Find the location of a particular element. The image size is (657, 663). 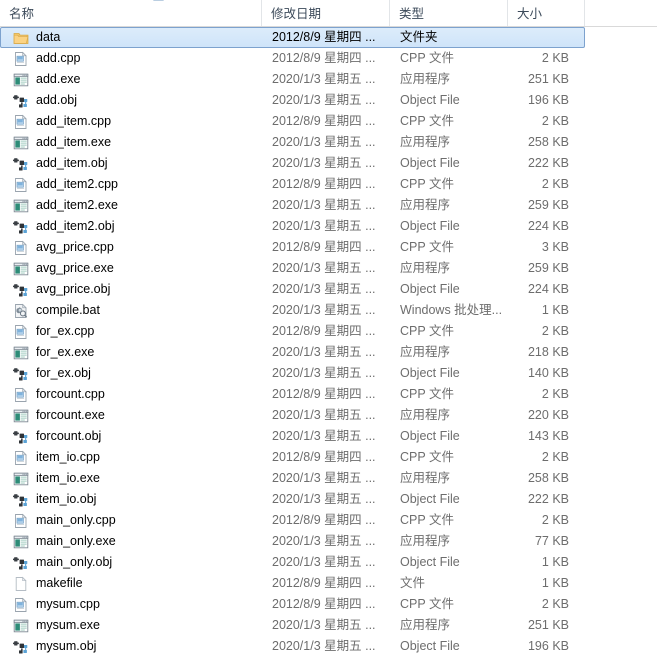

table-row: add_item.exe 2020/1/3 星期五 ... 应用程序 258 KB is located at coordinates (328, 142).